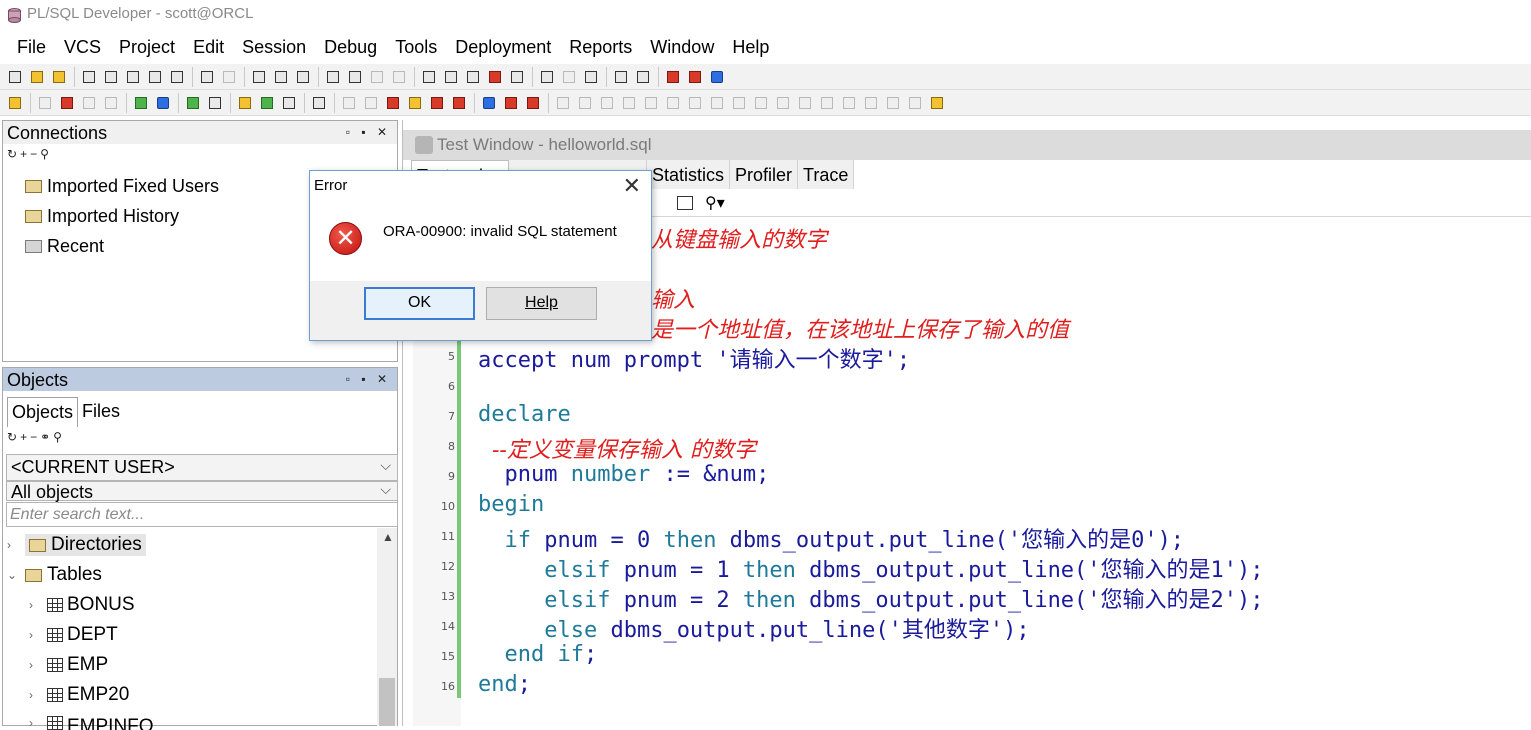 This screenshot has width=1531, height=730. Describe the element at coordinates (349, 103) in the screenshot. I see `toggle-bookmark-icon` at that location.